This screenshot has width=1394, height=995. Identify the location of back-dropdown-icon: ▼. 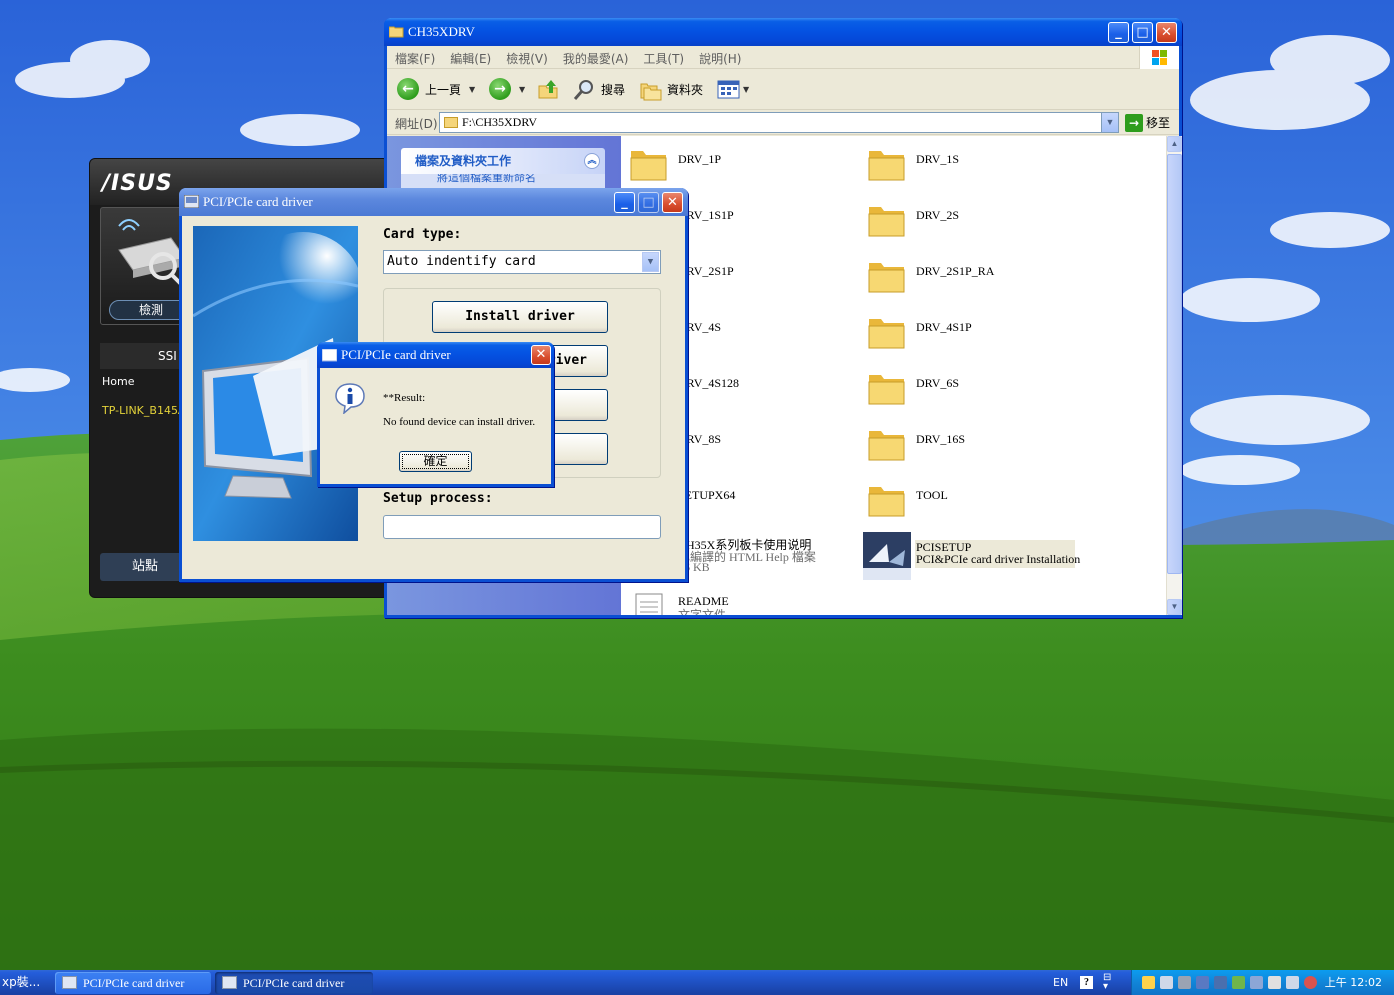
(472, 90).